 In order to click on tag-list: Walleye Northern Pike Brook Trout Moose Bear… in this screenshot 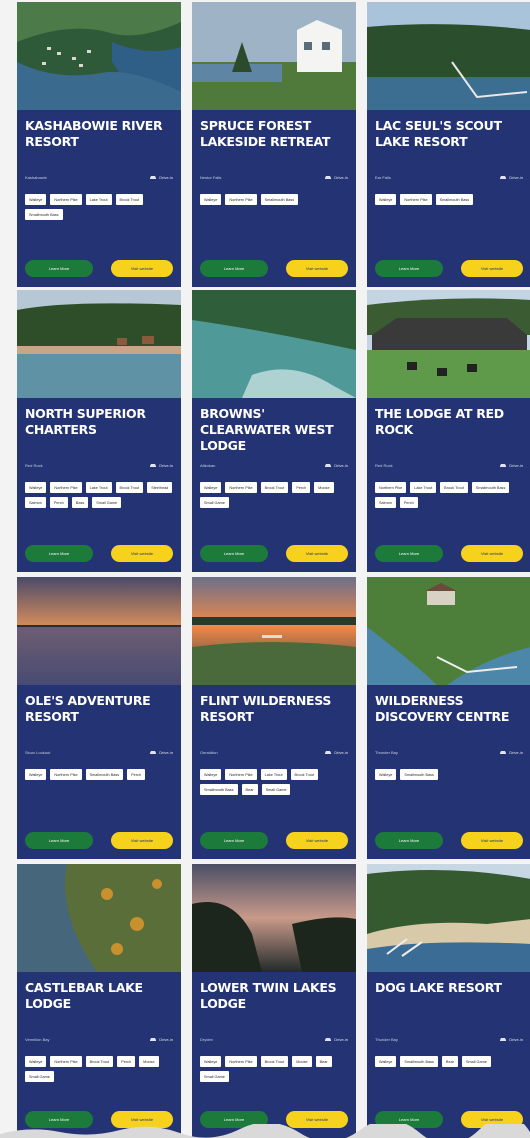, I will do `click(274, 1069)`.